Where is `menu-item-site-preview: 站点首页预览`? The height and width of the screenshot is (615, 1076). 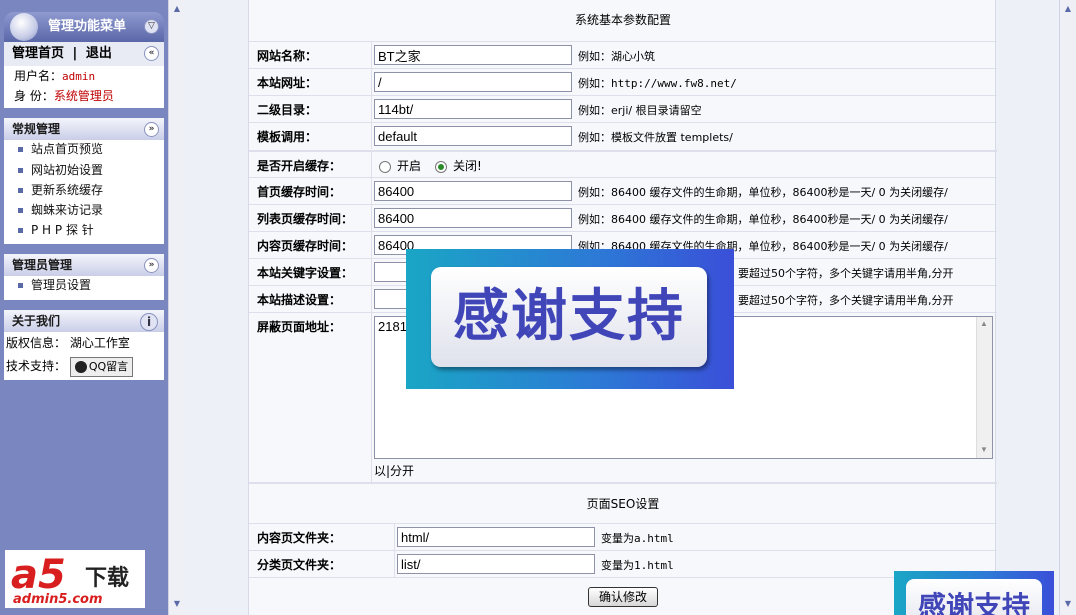 menu-item-site-preview: 站点首页预览 is located at coordinates (84, 150).